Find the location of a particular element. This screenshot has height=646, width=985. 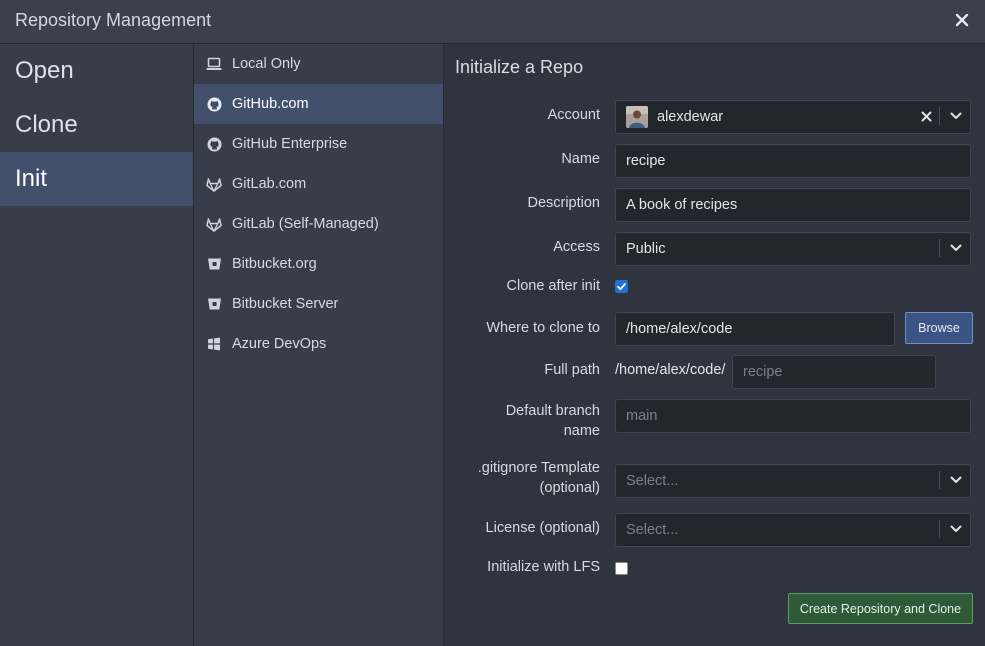

mode-init: Init is located at coordinates (96, 179).